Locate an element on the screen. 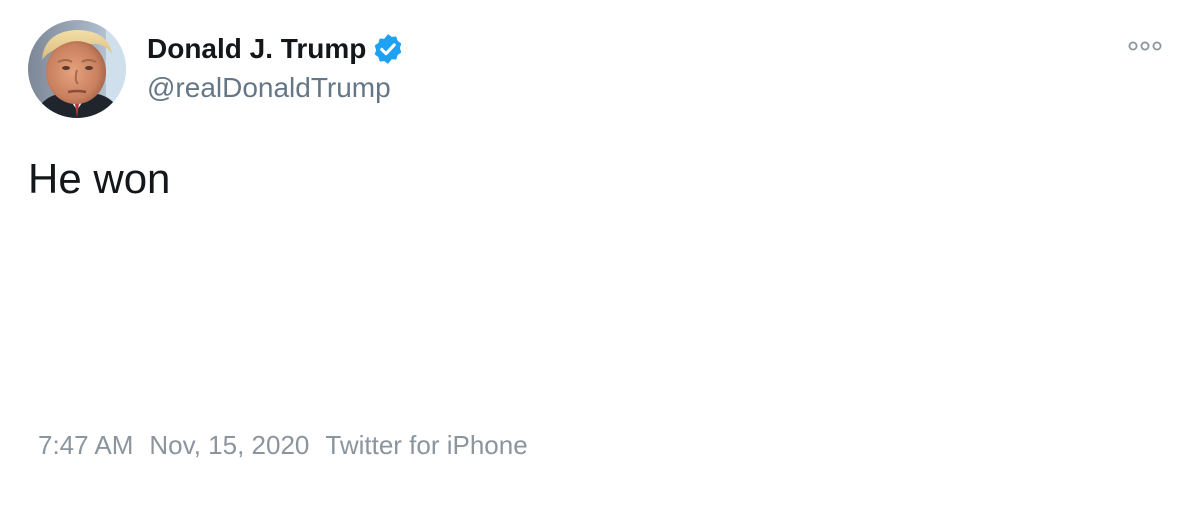  display-name-row: Donald J. Trump is located at coordinates (276, 49).